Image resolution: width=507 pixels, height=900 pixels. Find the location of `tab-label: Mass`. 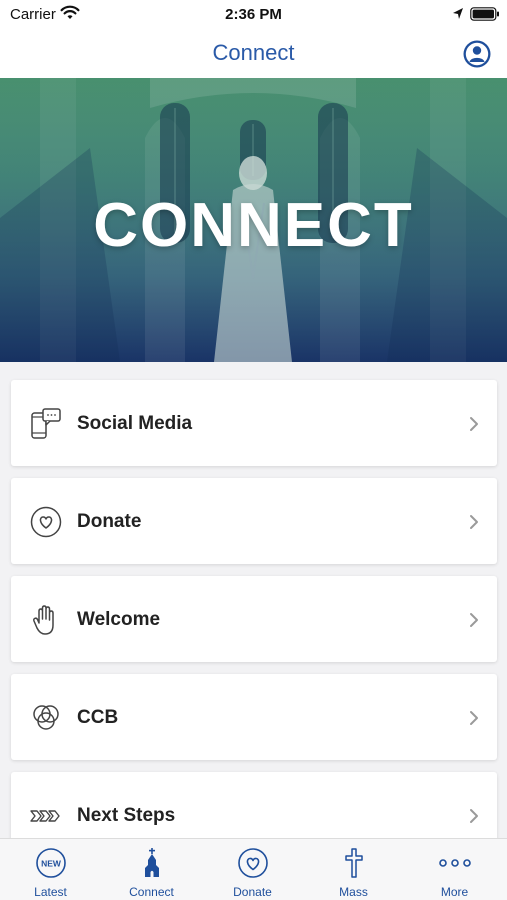

tab-label: Mass is located at coordinates (353, 892).